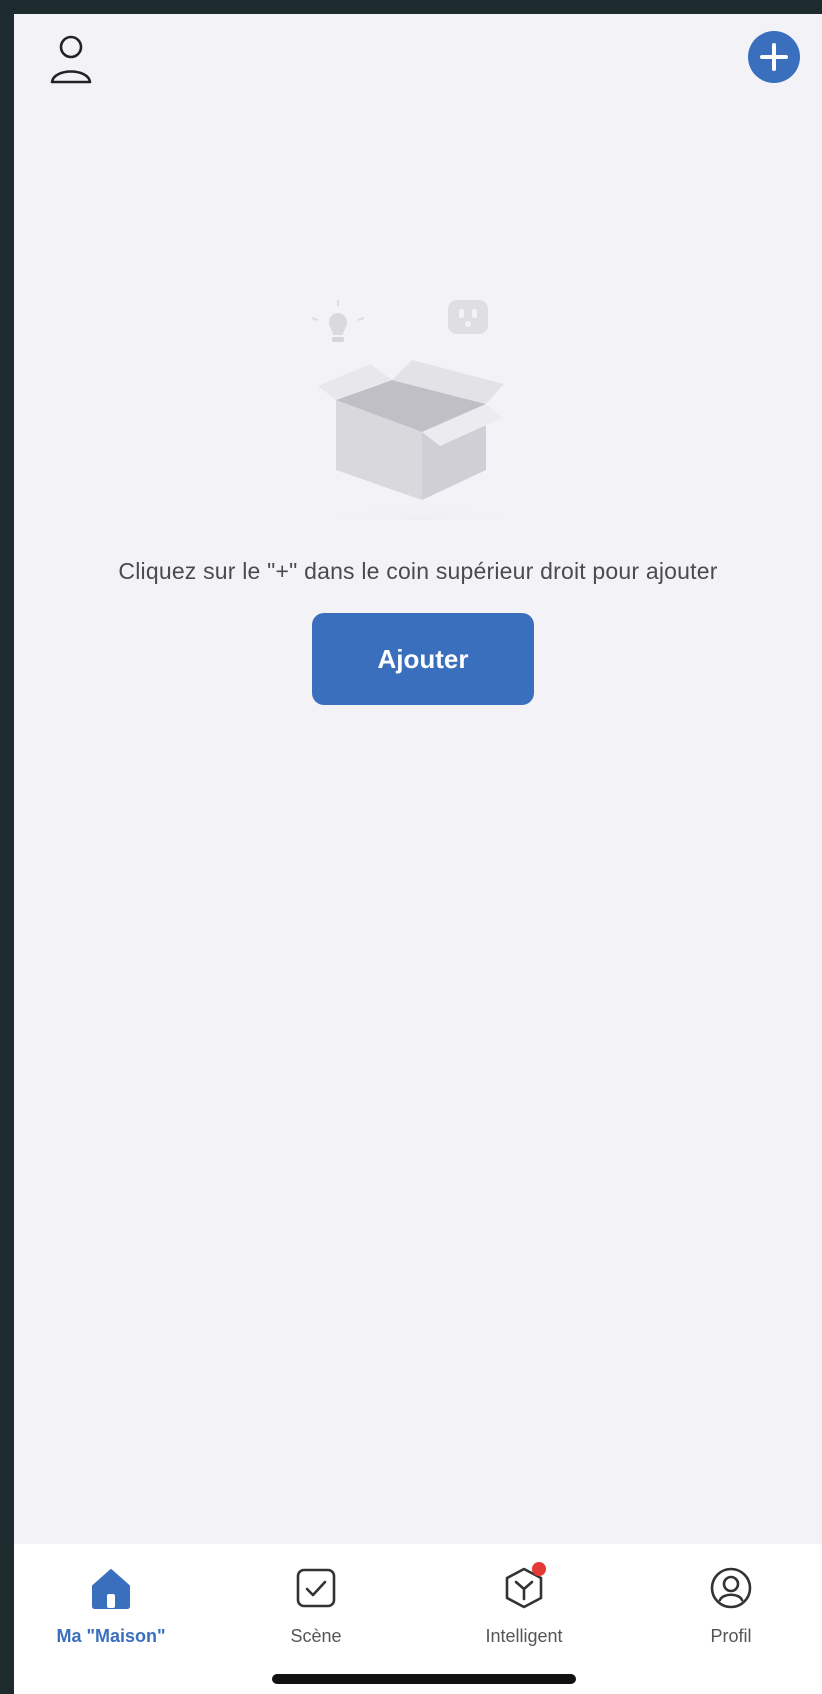 The image size is (822, 1694). What do you see at coordinates (71, 60) in the screenshot?
I see `user-account-icon` at bounding box center [71, 60].